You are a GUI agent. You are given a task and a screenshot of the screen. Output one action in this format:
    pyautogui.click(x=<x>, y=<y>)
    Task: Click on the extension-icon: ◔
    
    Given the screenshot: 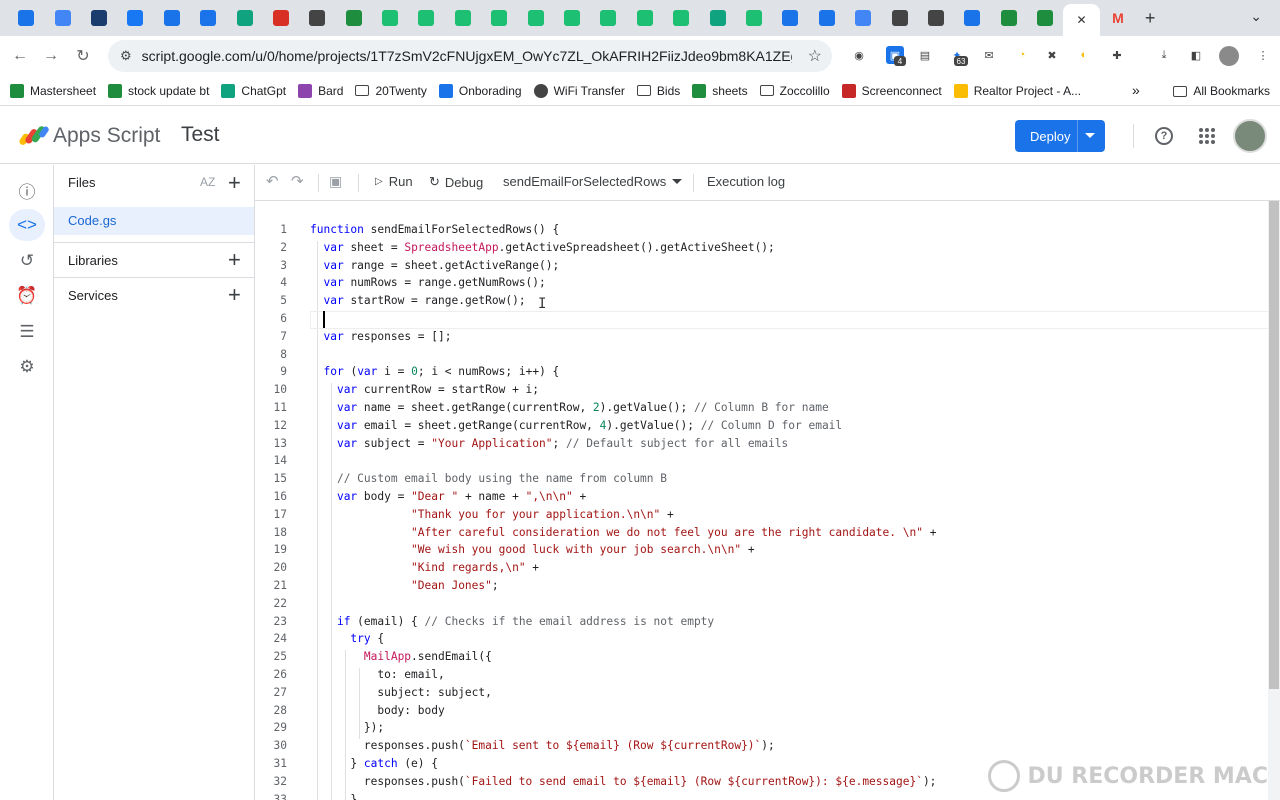 What is the action you would take?
    pyautogui.click(x=1022, y=55)
    